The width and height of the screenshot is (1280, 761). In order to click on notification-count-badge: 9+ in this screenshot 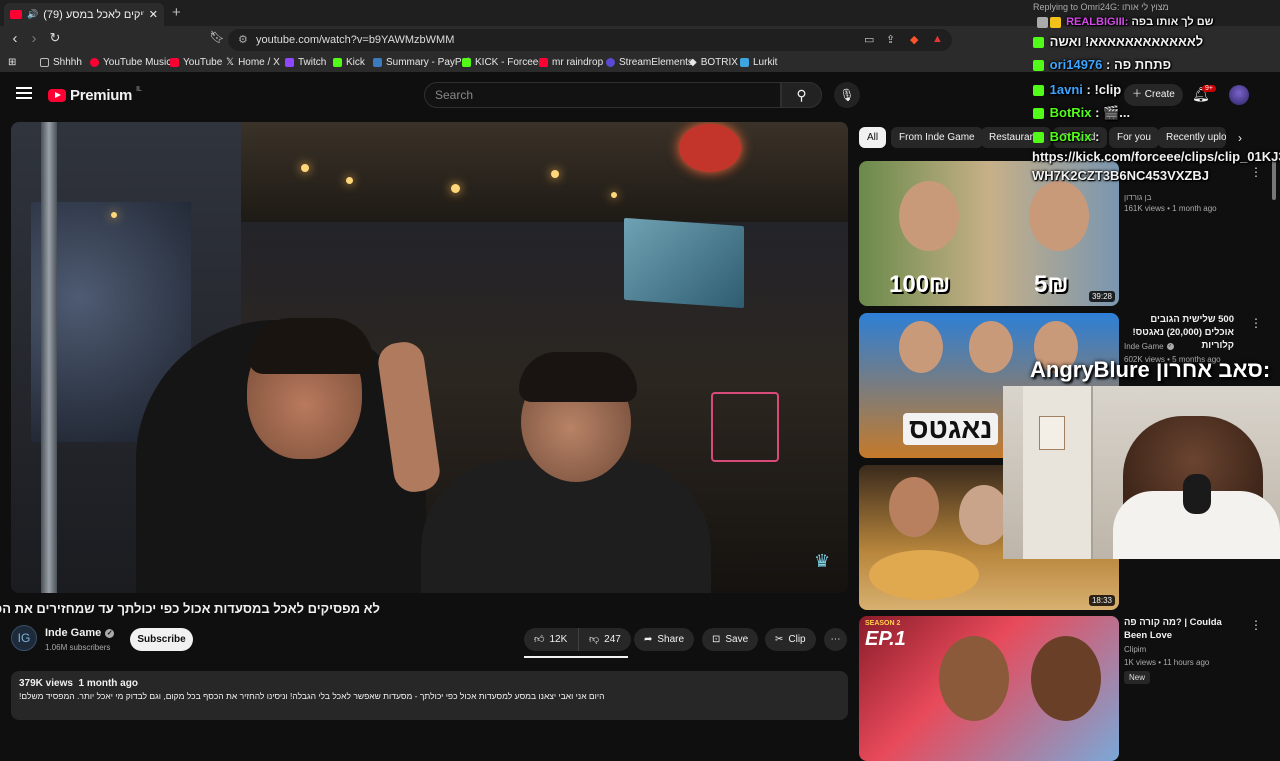, I will do `click(1209, 88)`.